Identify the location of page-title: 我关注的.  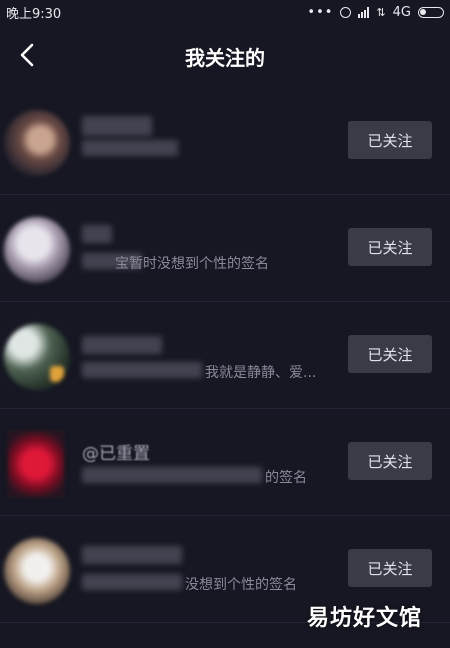
(225, 58).